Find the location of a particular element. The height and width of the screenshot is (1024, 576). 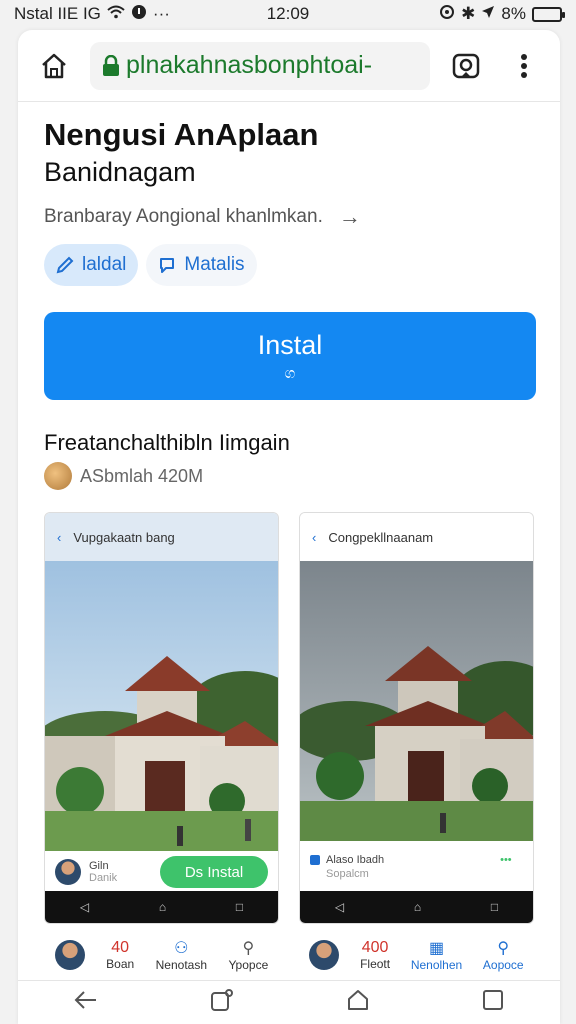

home-button is located at coordinates (54, 66).